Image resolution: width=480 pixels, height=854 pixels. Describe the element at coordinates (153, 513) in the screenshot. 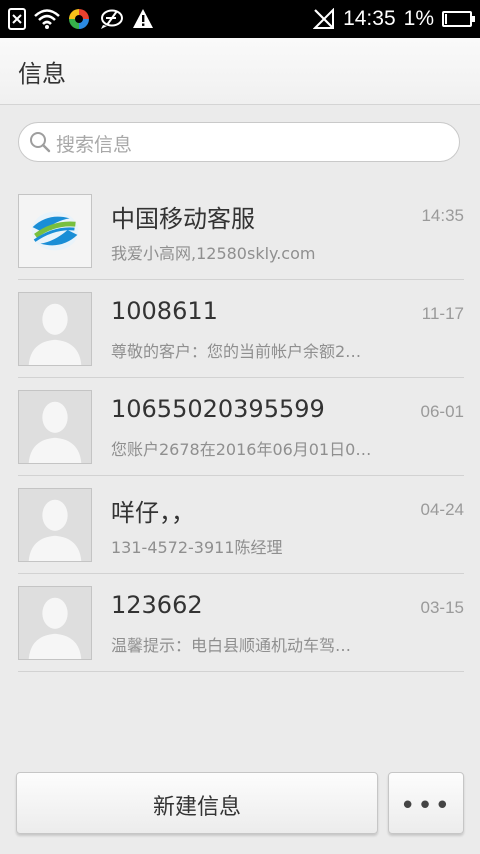

I see `contact-name: 咩仔，，` at that location.